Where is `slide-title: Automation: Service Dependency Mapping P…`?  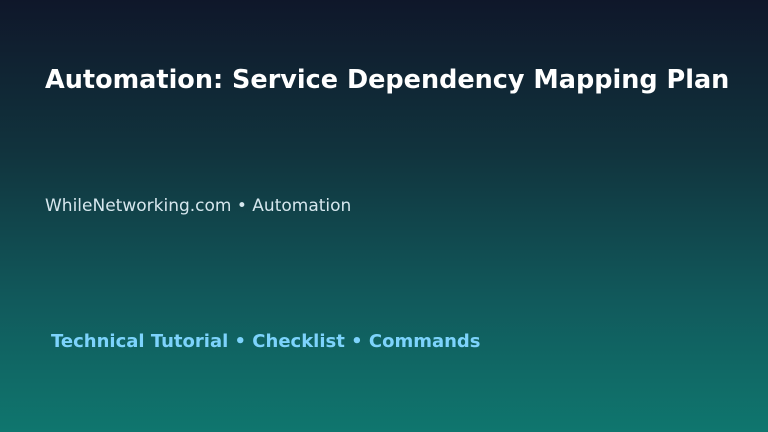 slide-title: Automation: Service Dependency Mapping P… is located at coordinates (387, 80).